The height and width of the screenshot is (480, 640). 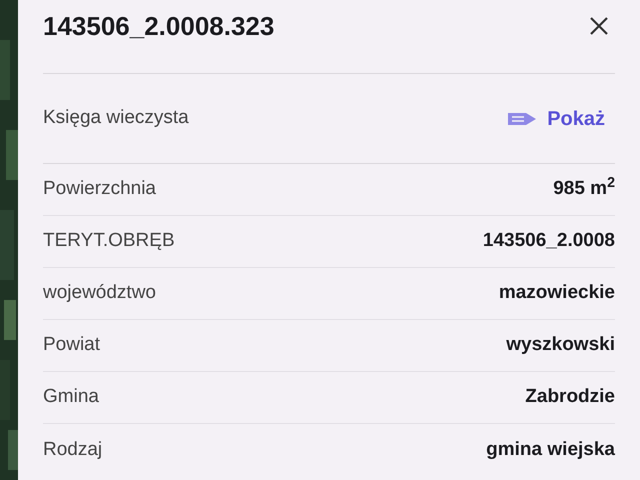 I want to click on row-label: Powiat, so click(x=71, y=345).